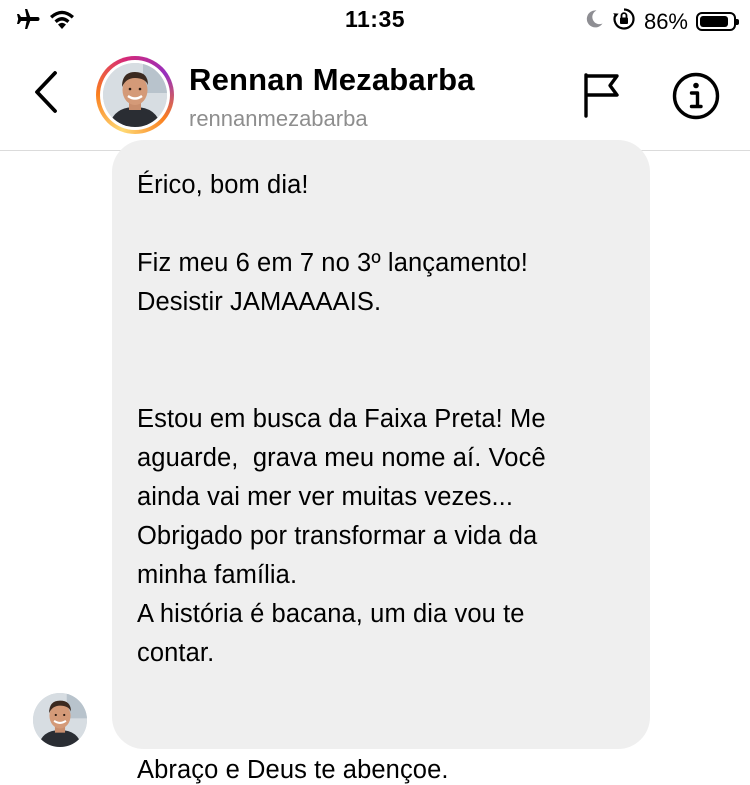 The height and width of the screenshot is (785, 750). What do you see at coordinates (60, 720) in the screenshot?
I see `sender-avatar` at bounding box center [60, 720].